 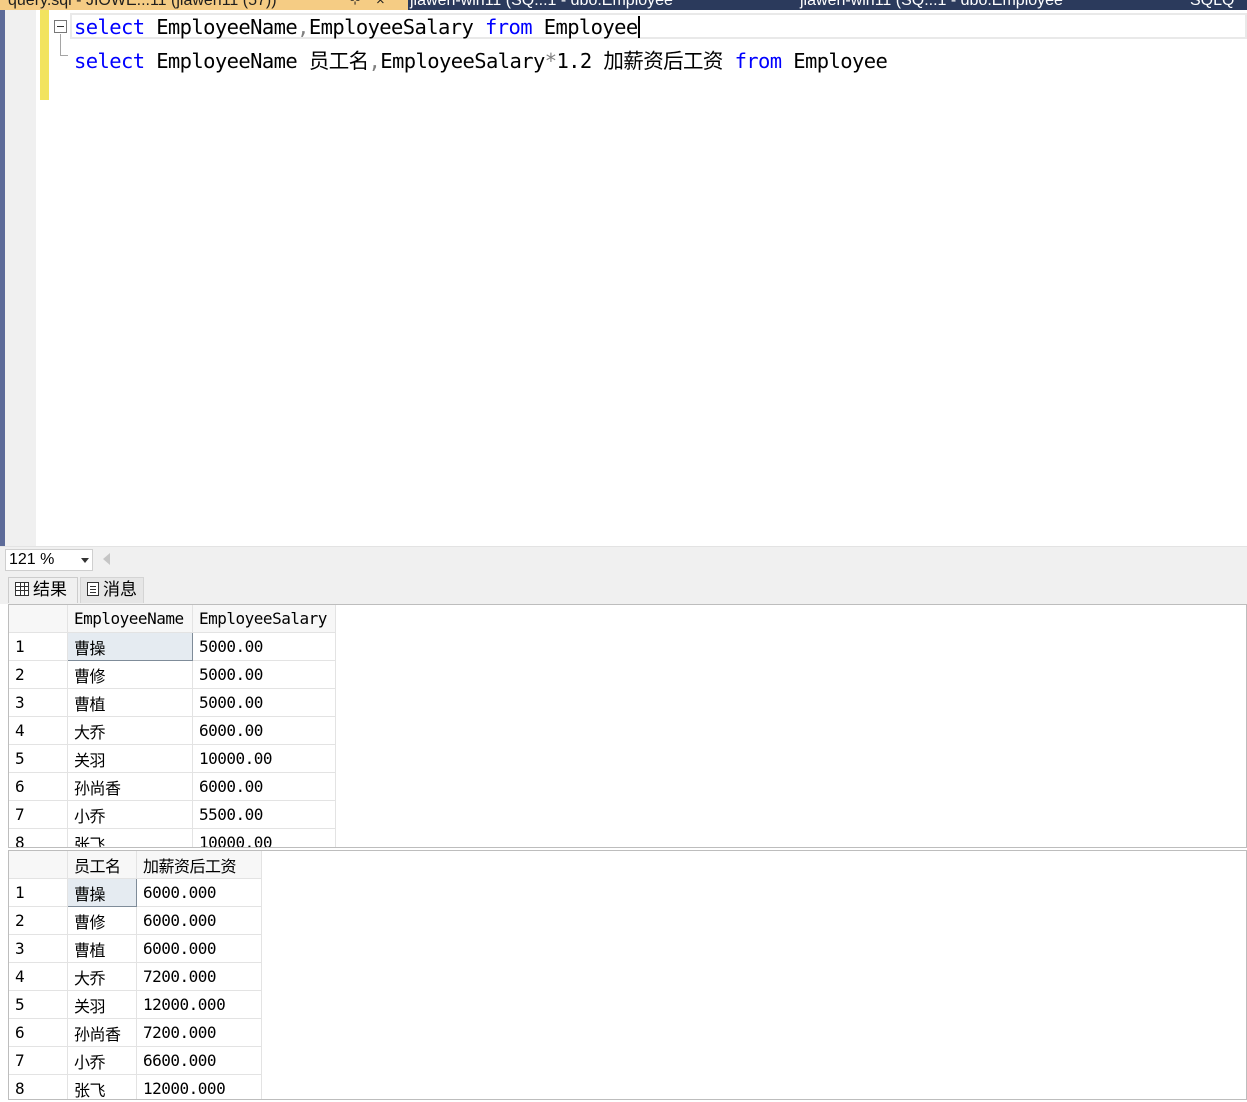 I want to click on tab-employee-table-1: jiawen-win11 (SQ...1 - dbo.Employee, so click(x=541, y=5).